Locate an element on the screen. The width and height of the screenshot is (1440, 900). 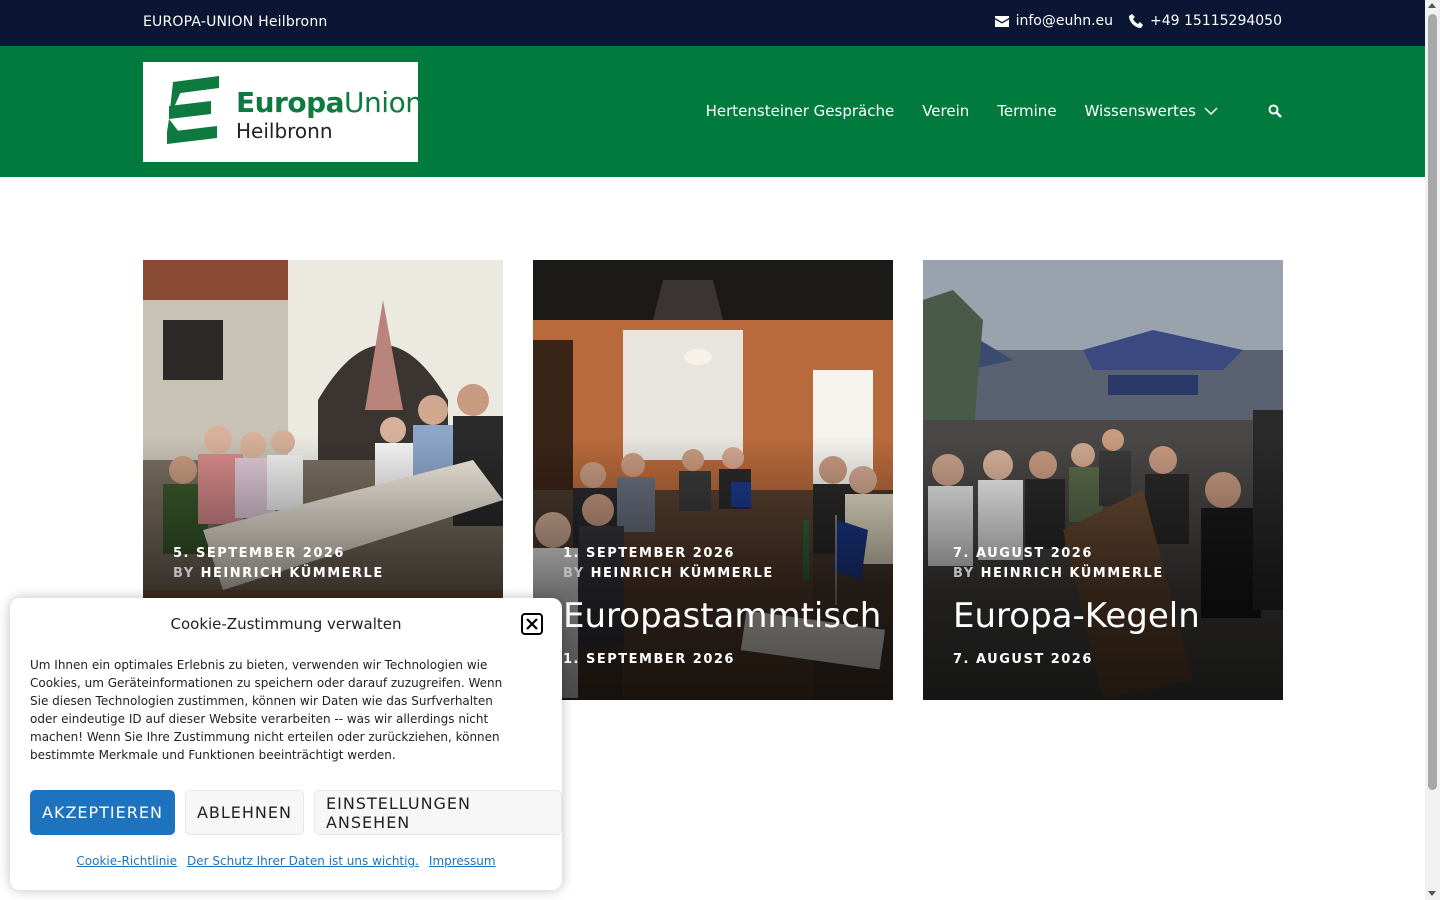
close-button is located at coordinates (532, 624).